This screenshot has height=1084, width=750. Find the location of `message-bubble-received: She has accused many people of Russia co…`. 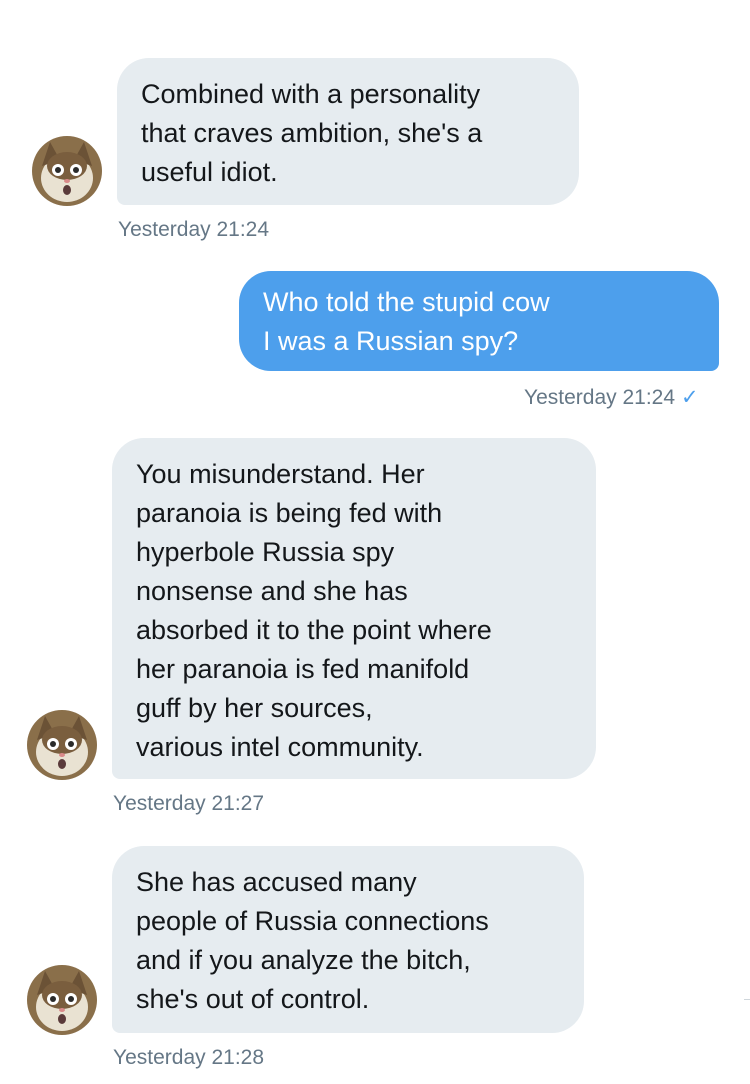

message-bubble-received: She has accused many people of Russia co… is located at coordinates (348, 939).